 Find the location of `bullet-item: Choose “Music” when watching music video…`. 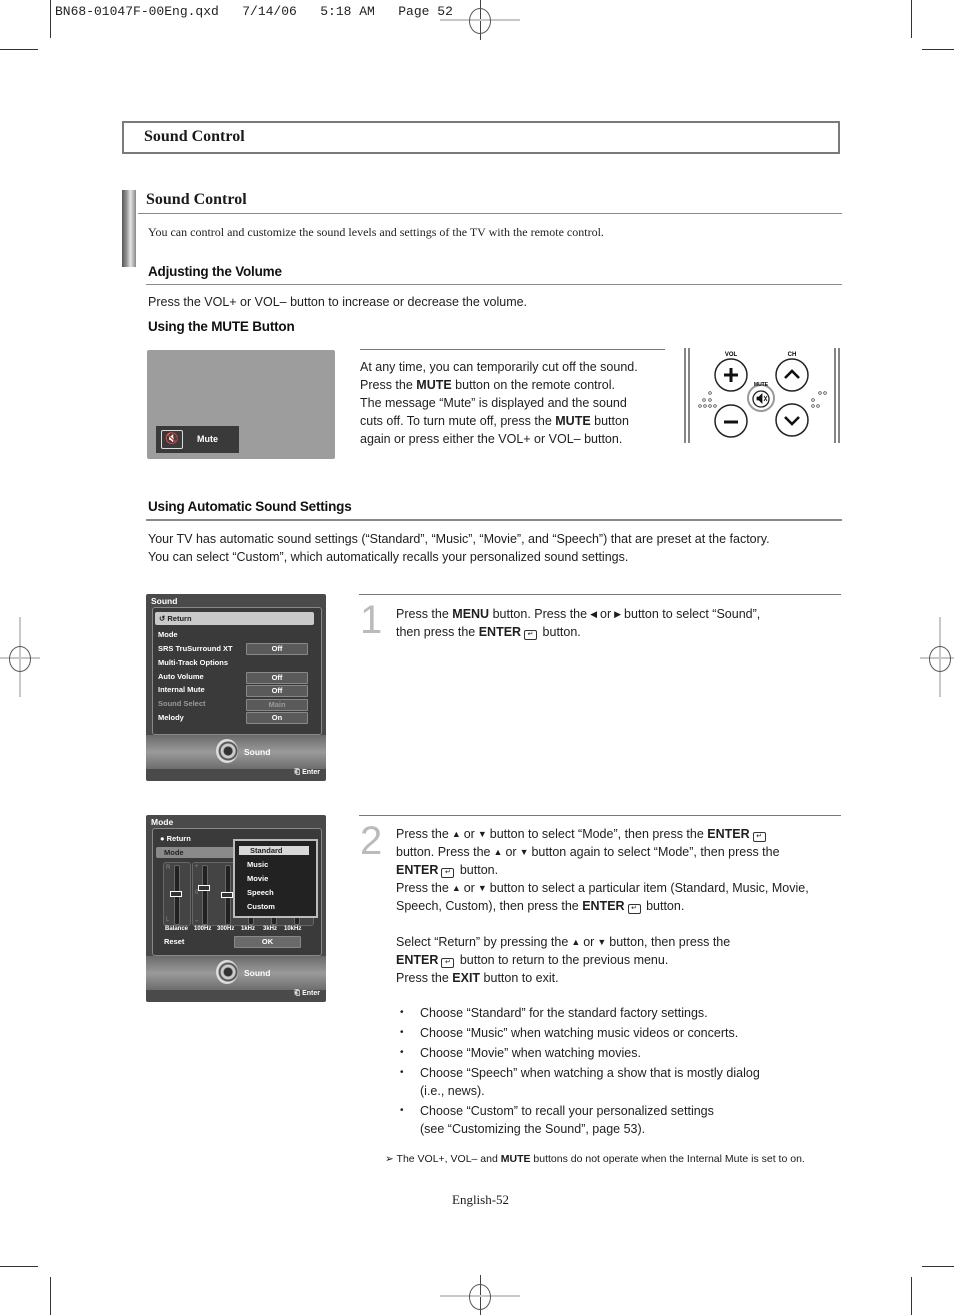

bullet-item: Choose “Music” when watching music video… is located at coordinates (620, 1033).